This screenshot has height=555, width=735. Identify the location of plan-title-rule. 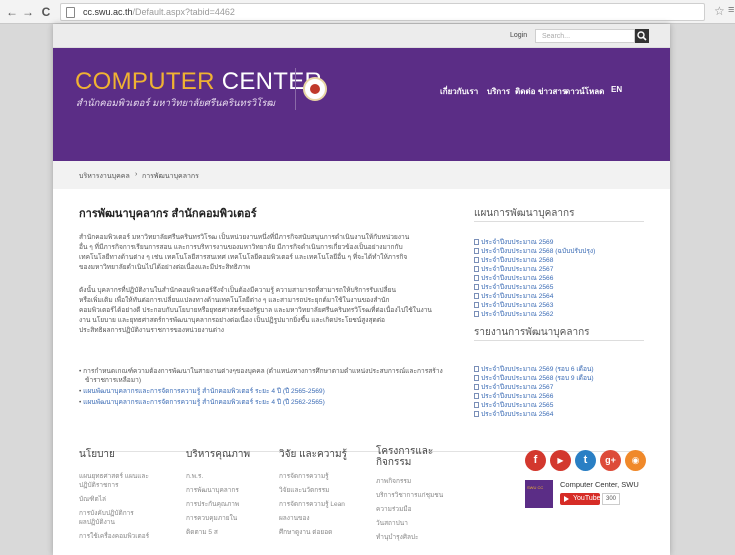
(559, 221).